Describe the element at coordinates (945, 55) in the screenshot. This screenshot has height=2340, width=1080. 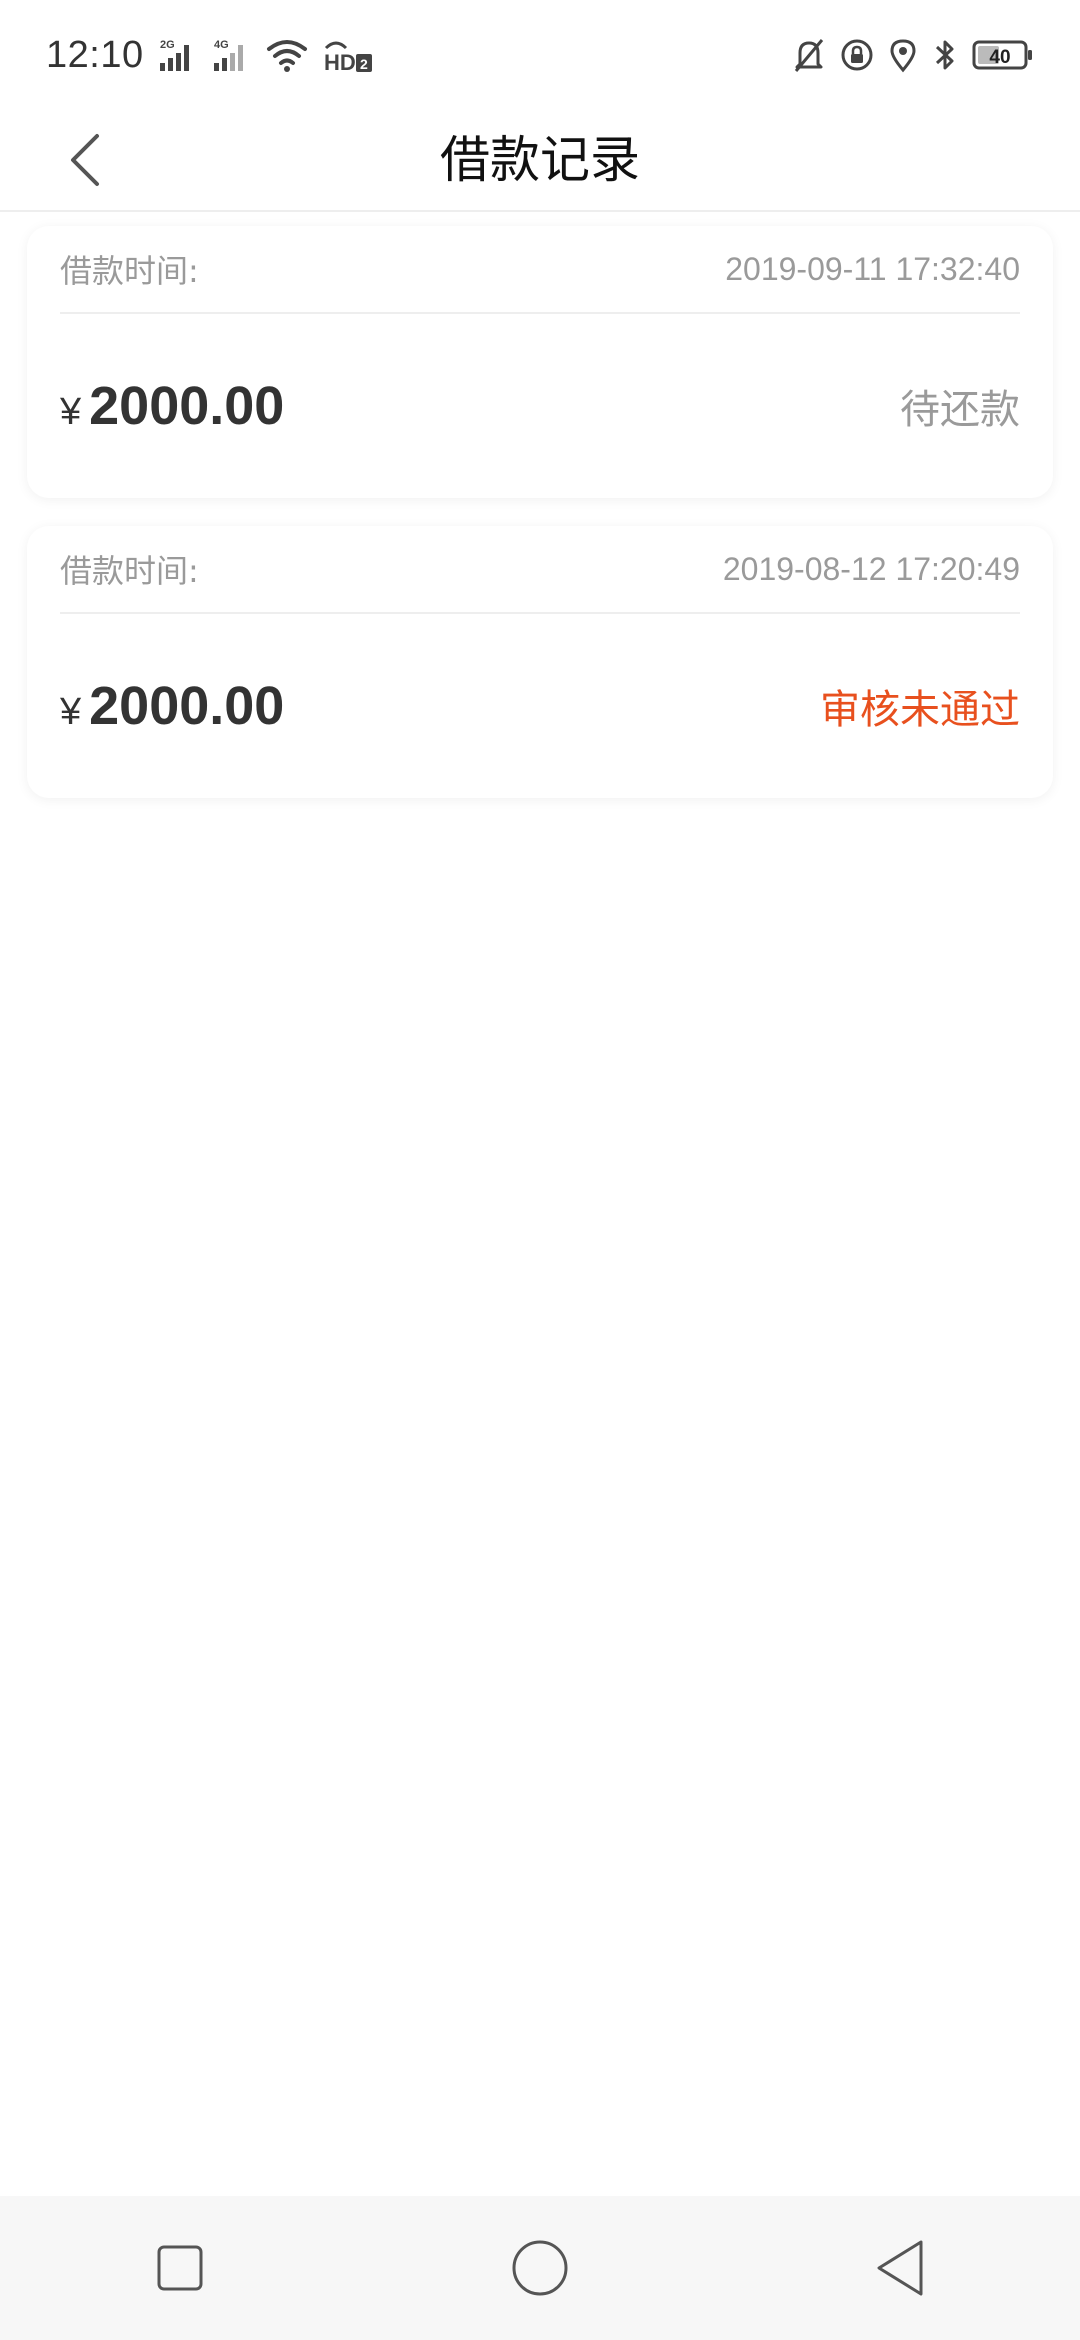
I see `bluetooth-icon` at that location.